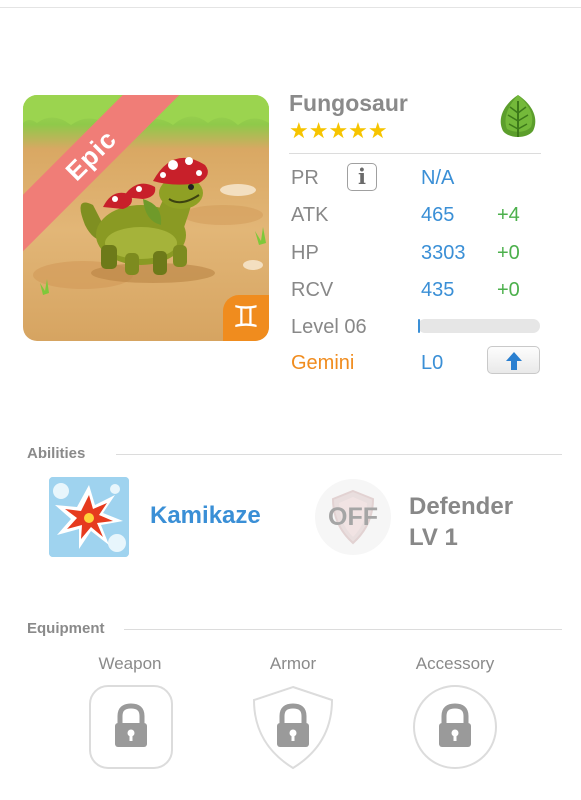 The image size is (581, 800). What do you see at coordinates (362, 177) in the screenshot?
I see `pr-info-button: i` at bounding box center [362, 177].